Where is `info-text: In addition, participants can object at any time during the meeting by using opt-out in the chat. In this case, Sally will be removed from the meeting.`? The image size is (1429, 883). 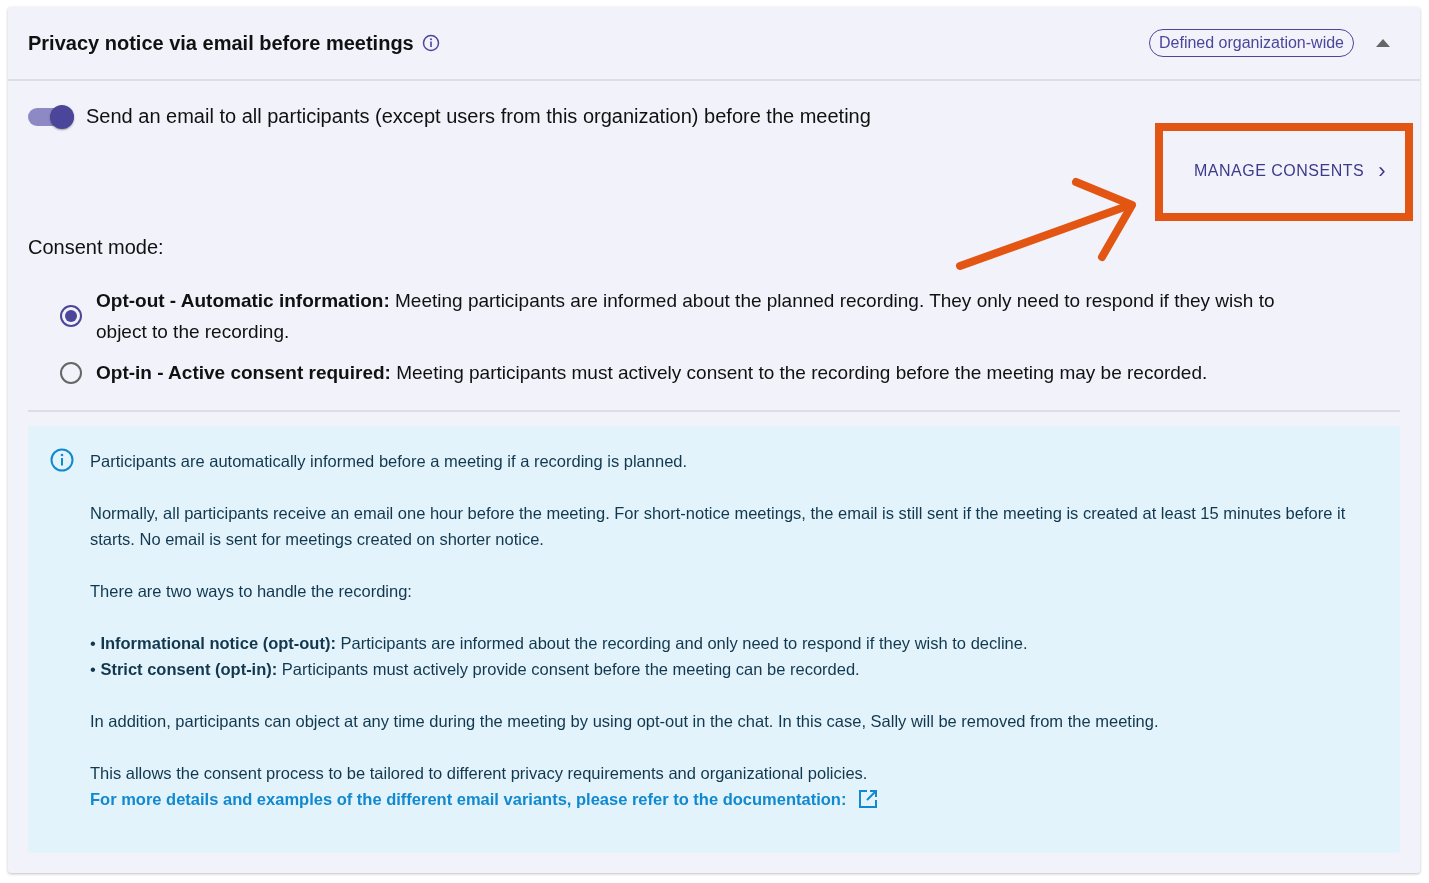 info-text: In addition, participants can object at any time during the meeting by using opt-out in the chat. In this case, Sally will be removed from the meeting. is located at coordinates (625, 721).